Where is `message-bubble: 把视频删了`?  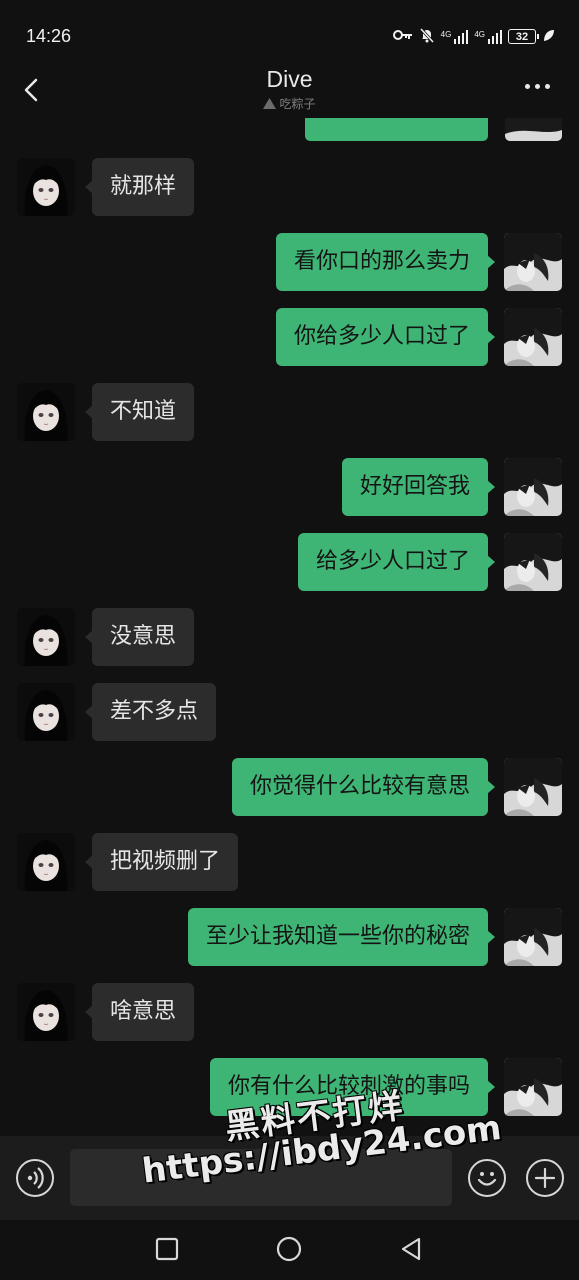
message-bubble: 把视频删了 is located at coordinates (161, 862).